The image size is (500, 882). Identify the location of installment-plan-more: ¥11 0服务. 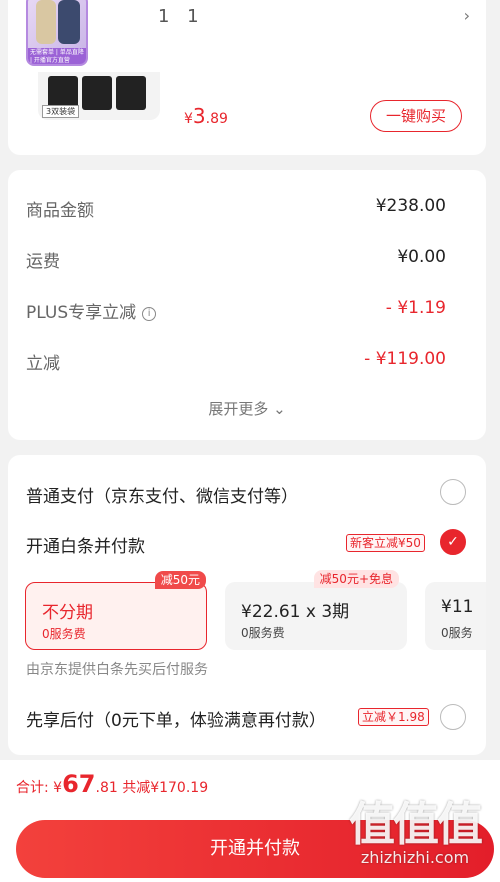
(455, 616).